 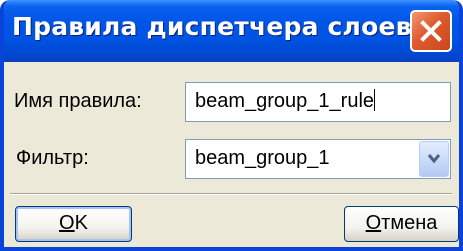 I want to click on filter-dropdown-button, so click(x=434, y=159).